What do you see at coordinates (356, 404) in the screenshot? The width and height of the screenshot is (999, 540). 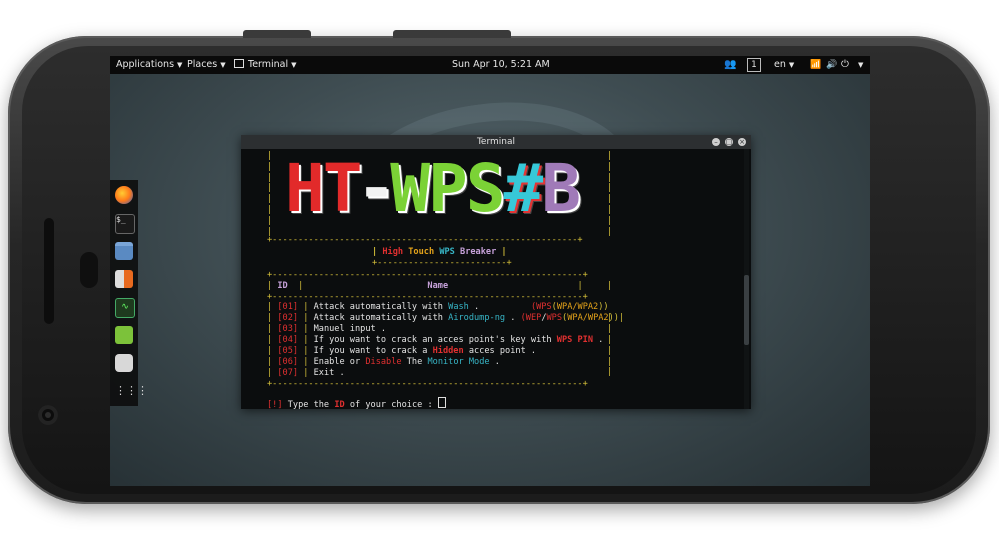 I see `input-prompt: [!] Type the ID of your choice :` at bounding box center [356, 404].